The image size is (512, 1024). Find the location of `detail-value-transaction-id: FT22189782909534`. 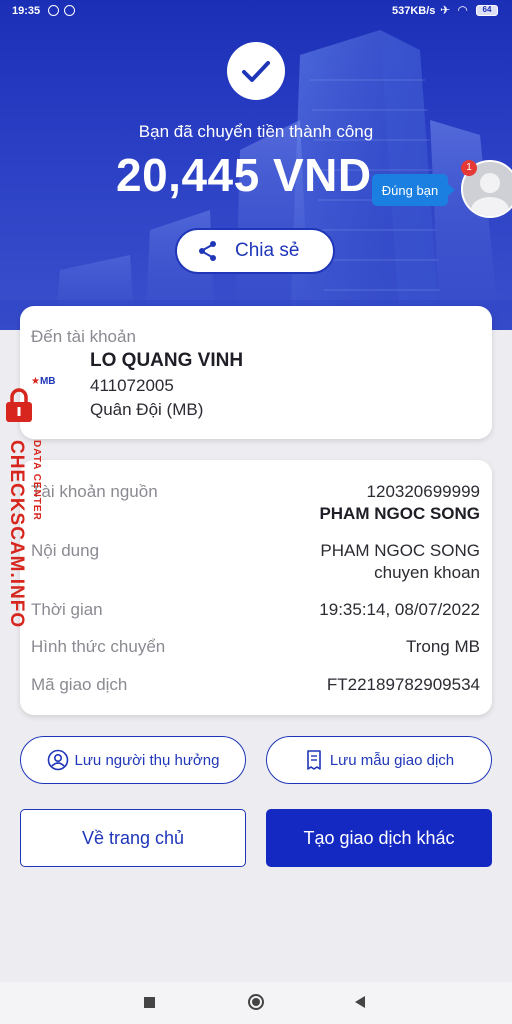

detail-value-transaction-id: FT22189782909534 is located at coordinates (403, 684).